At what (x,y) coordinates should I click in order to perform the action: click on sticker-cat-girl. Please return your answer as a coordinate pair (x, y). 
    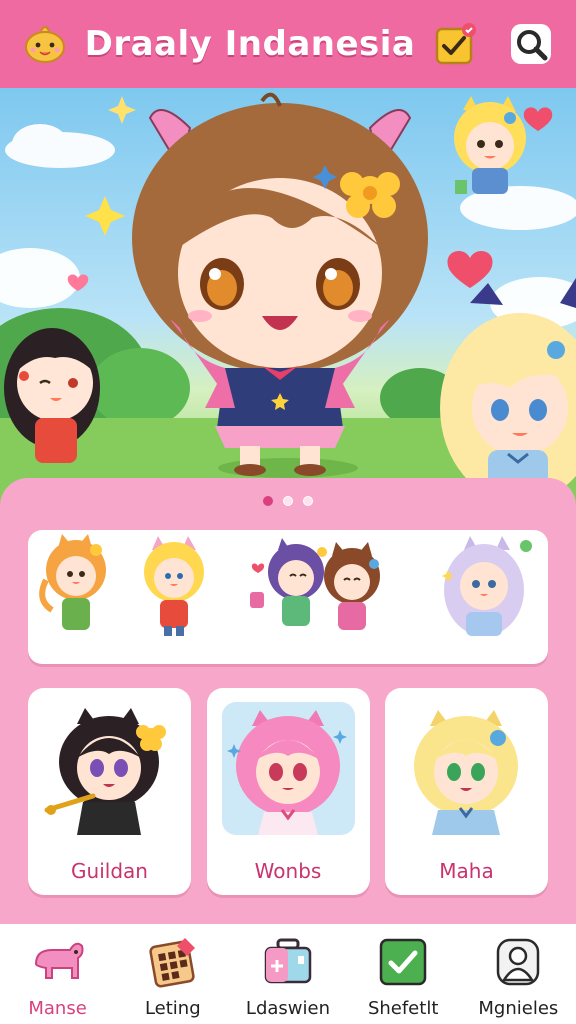
    Looking at the image, I should click on (174, 586).